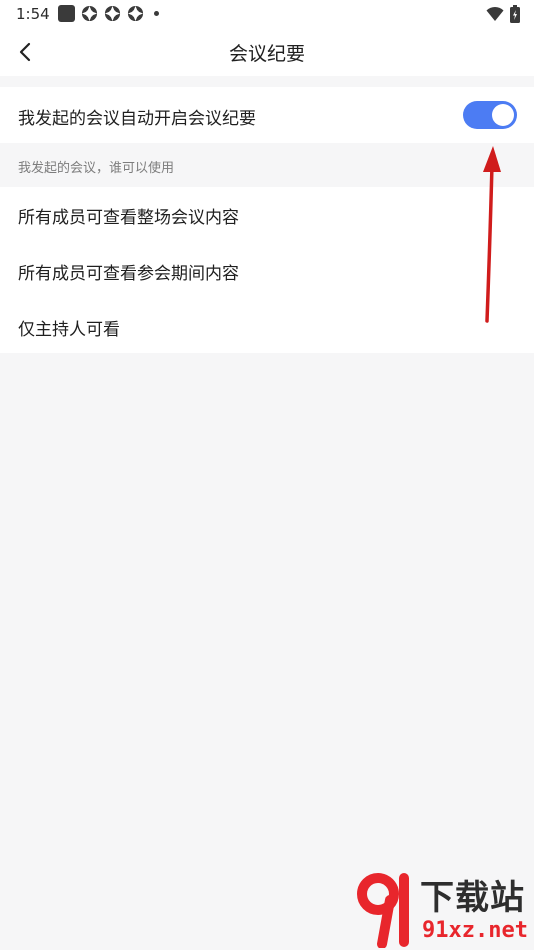  Describe the element at coordinates (156, 13) in the screenshot. I see `dot-icon` at that location.